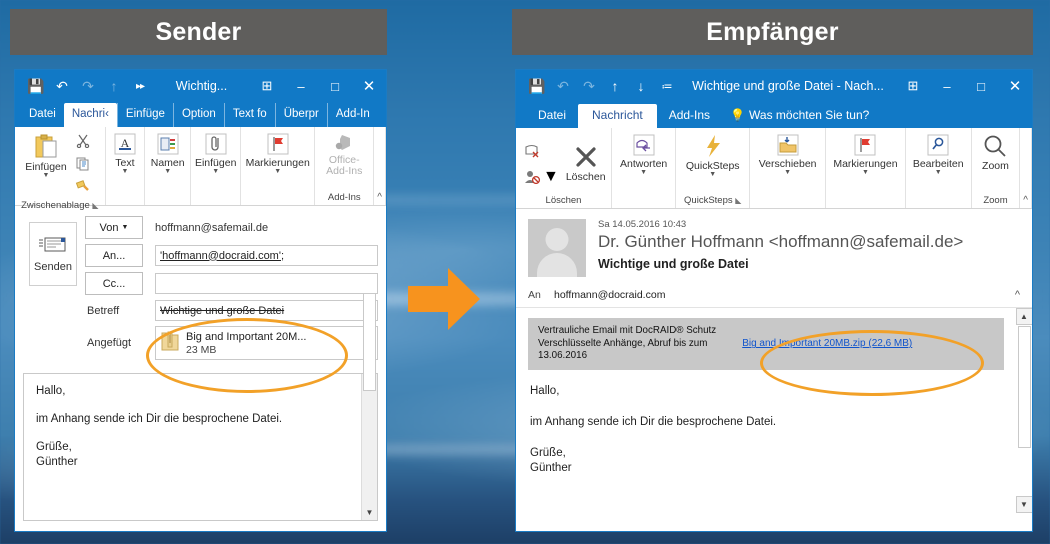 Image resolution: width=1050 pixels, height=544 pixels. I want to click on ribbon-group-name: Zwischenablage ◣, so click(60, 206).